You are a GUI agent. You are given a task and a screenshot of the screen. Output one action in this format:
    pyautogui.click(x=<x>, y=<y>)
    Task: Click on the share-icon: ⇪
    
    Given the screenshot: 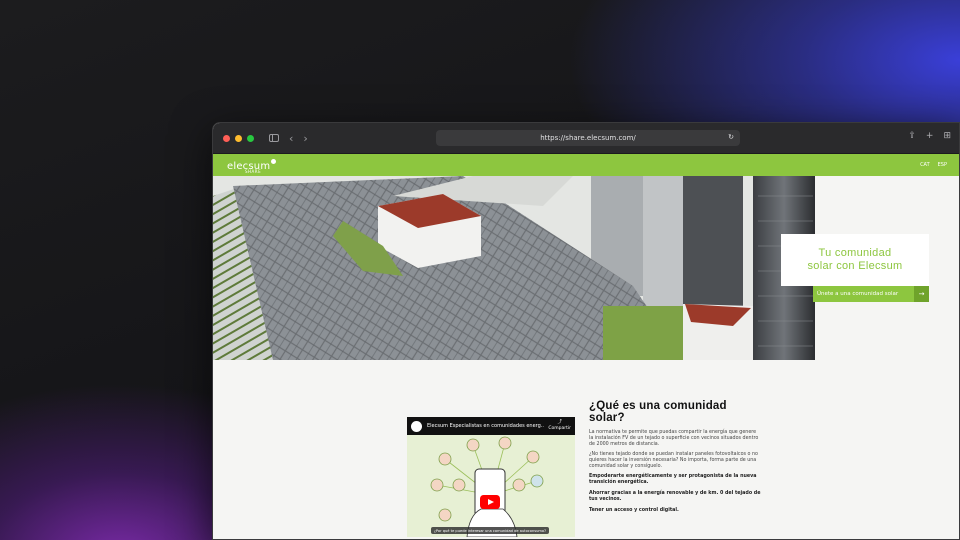 What is the action you would take?
    pyautogui.click(x=912, y=136)
    